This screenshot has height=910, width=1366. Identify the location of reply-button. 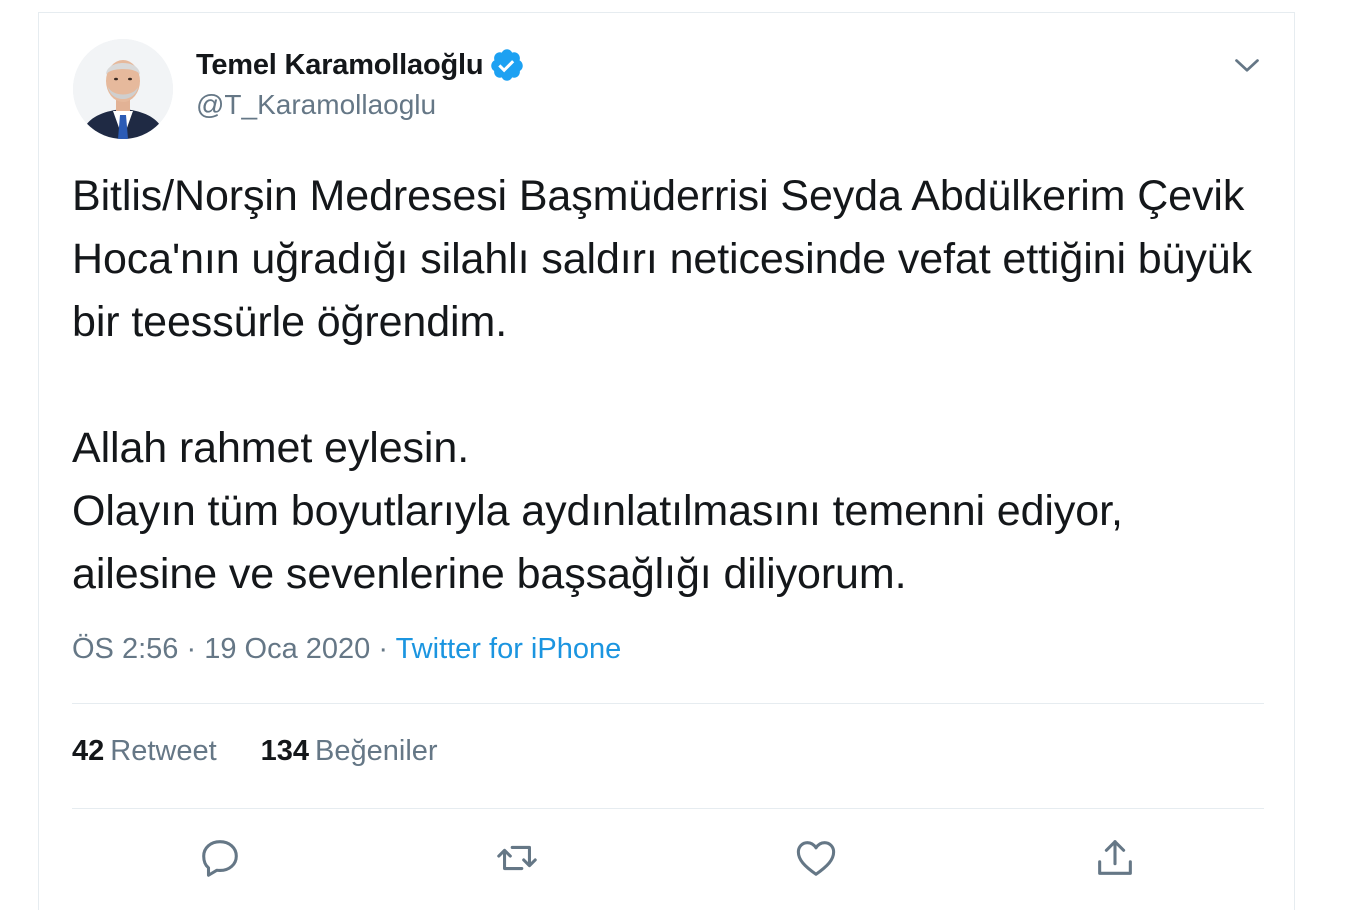
(220, 858).